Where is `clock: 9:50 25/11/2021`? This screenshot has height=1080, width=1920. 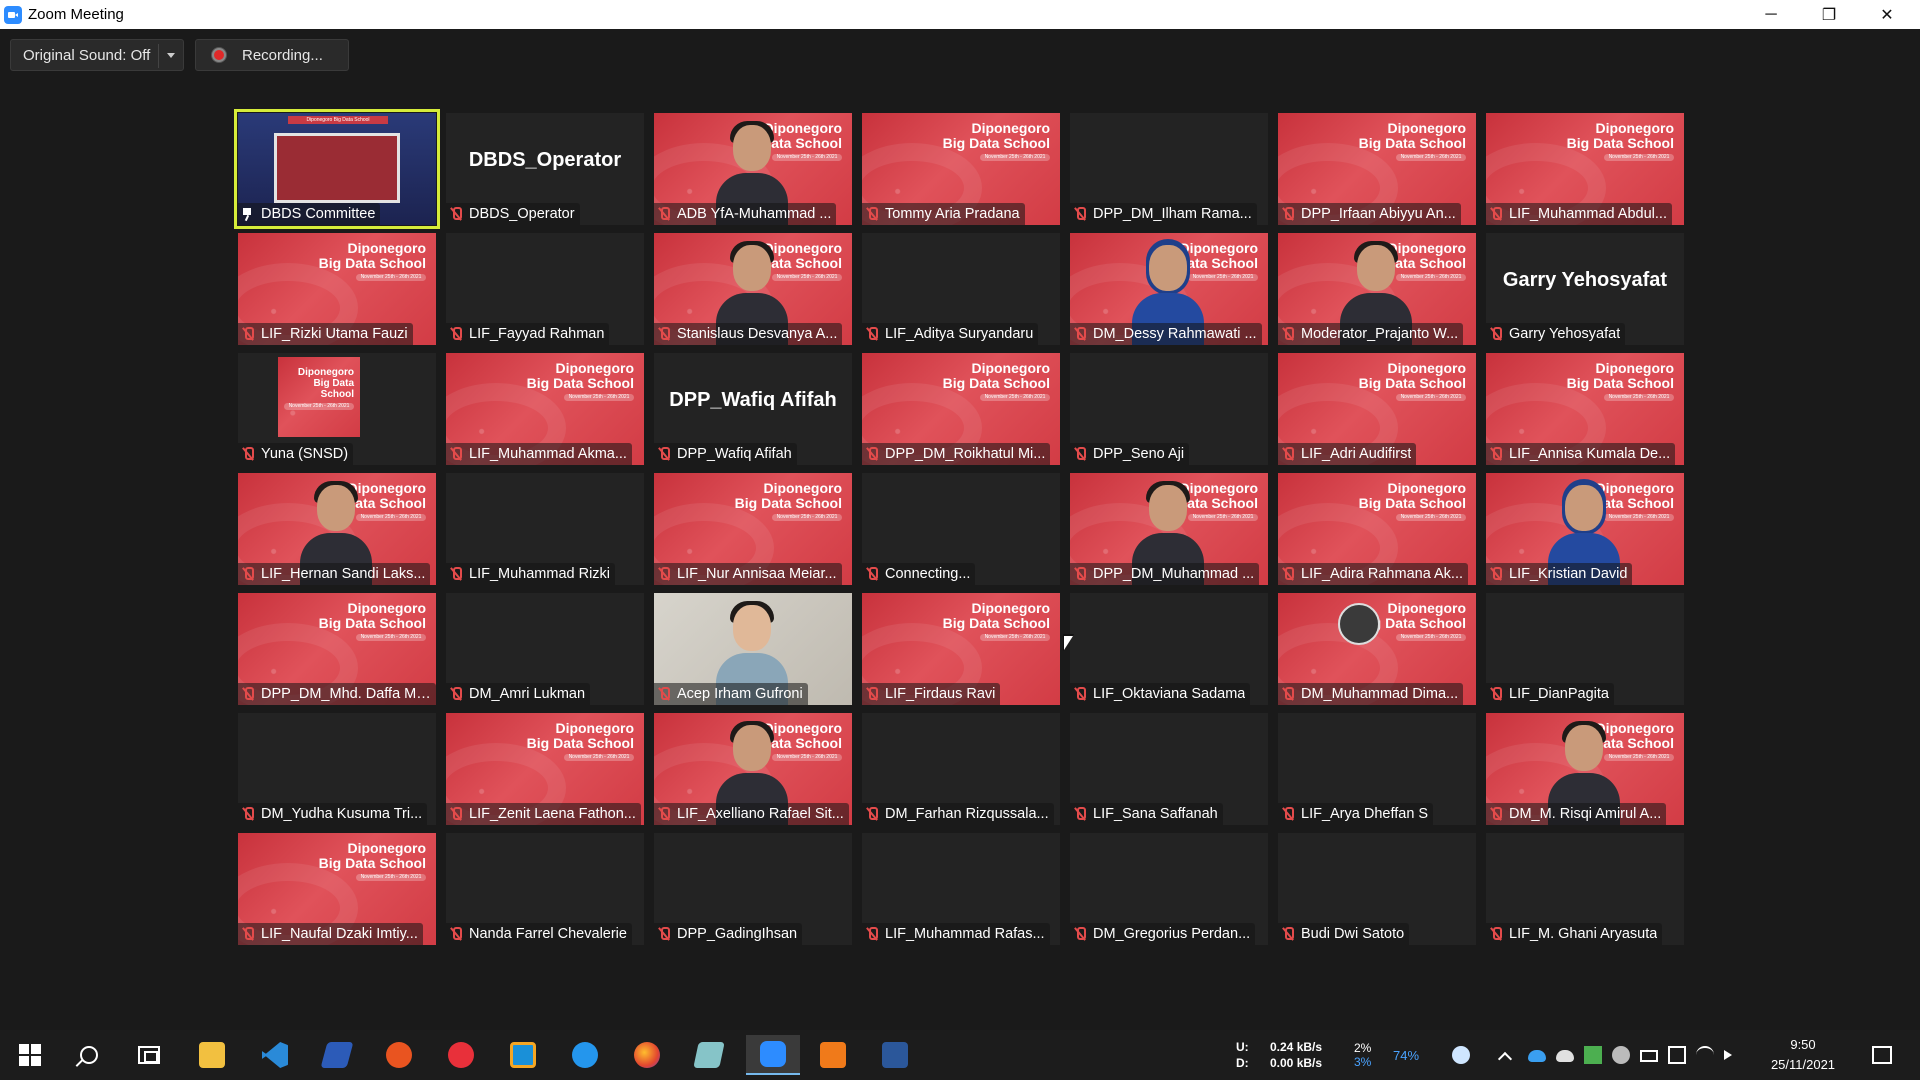
clock: 9:50 25/11/2021 is located at coordinates (1803, 1055).